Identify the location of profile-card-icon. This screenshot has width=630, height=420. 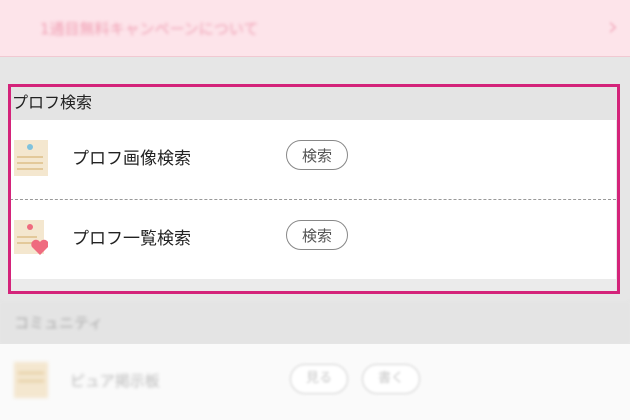
(31, 158).